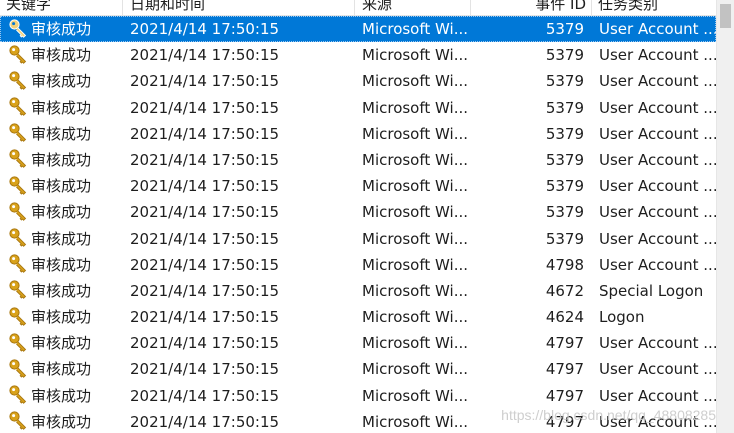 The image size is (734, 433). I want to click on column-source: 来源, so click(413, 7).